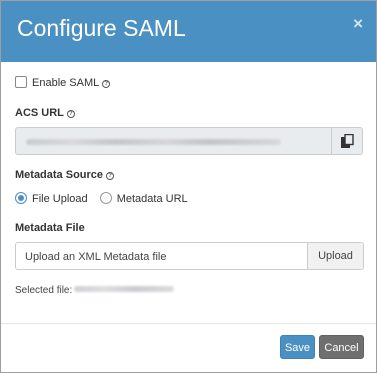 This screenshot has width=377, height=373. What do you see at coordinates (95, 257) in the screenshot?
I see `metadata-file-placeholder: Upload an XML Metadata file` at bounding box center [95, 257].